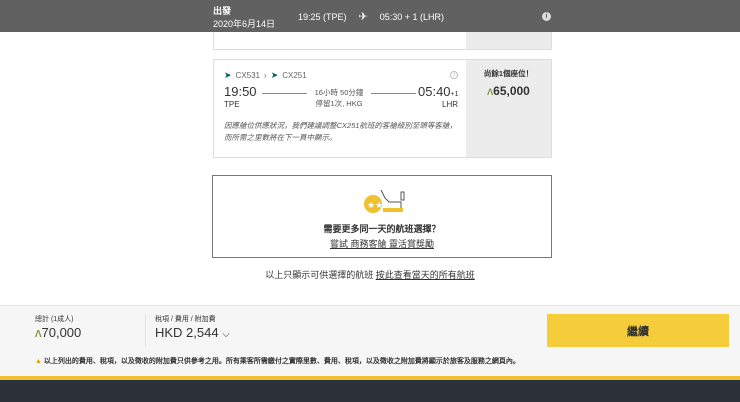 The height and width of the screenshot is (402, 740). I want to click on price-value: 65,000, so click(511, 91).